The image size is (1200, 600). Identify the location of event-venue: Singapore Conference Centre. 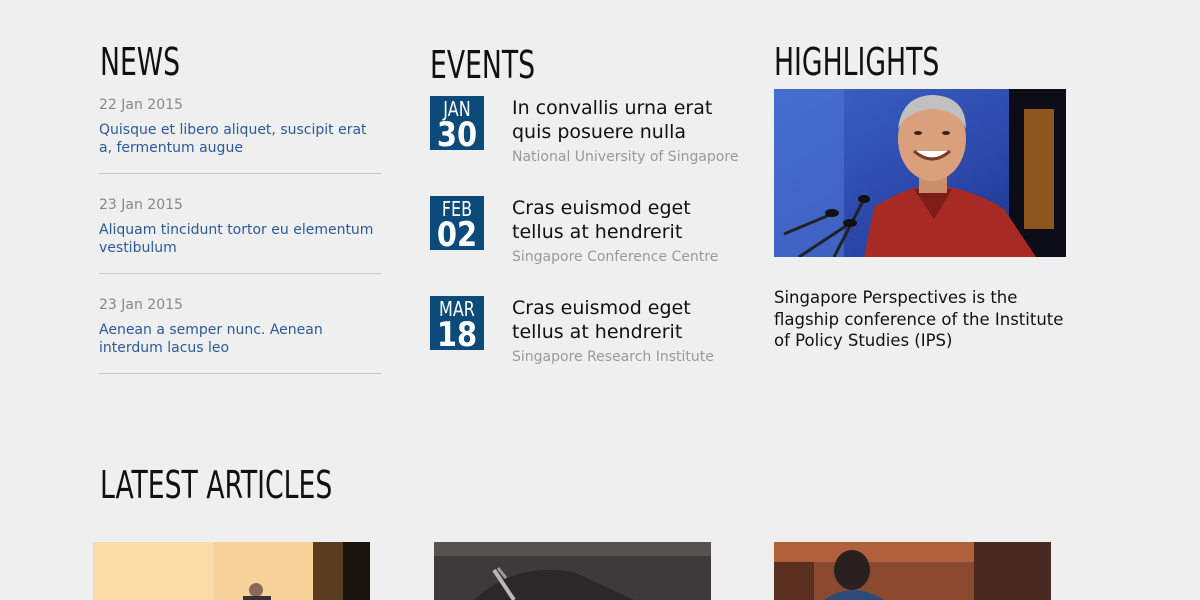
(615, 257).